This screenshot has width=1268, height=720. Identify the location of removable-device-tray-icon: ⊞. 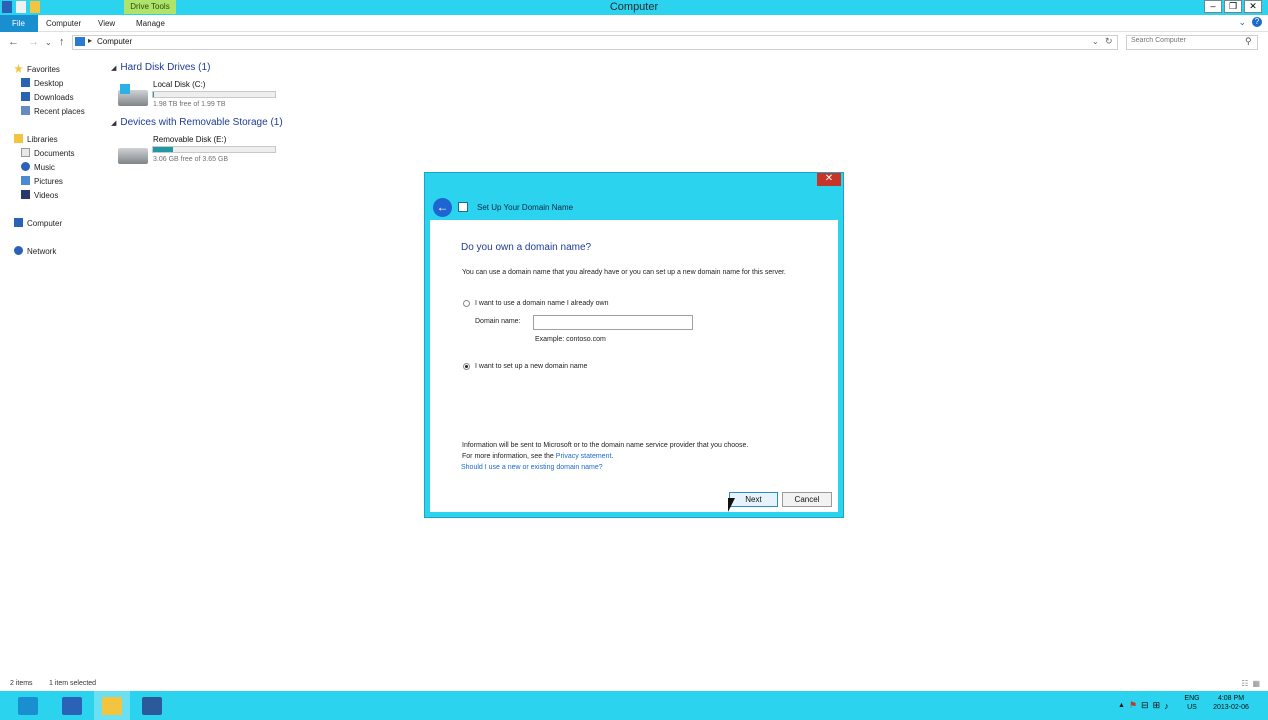
(1157, 705).